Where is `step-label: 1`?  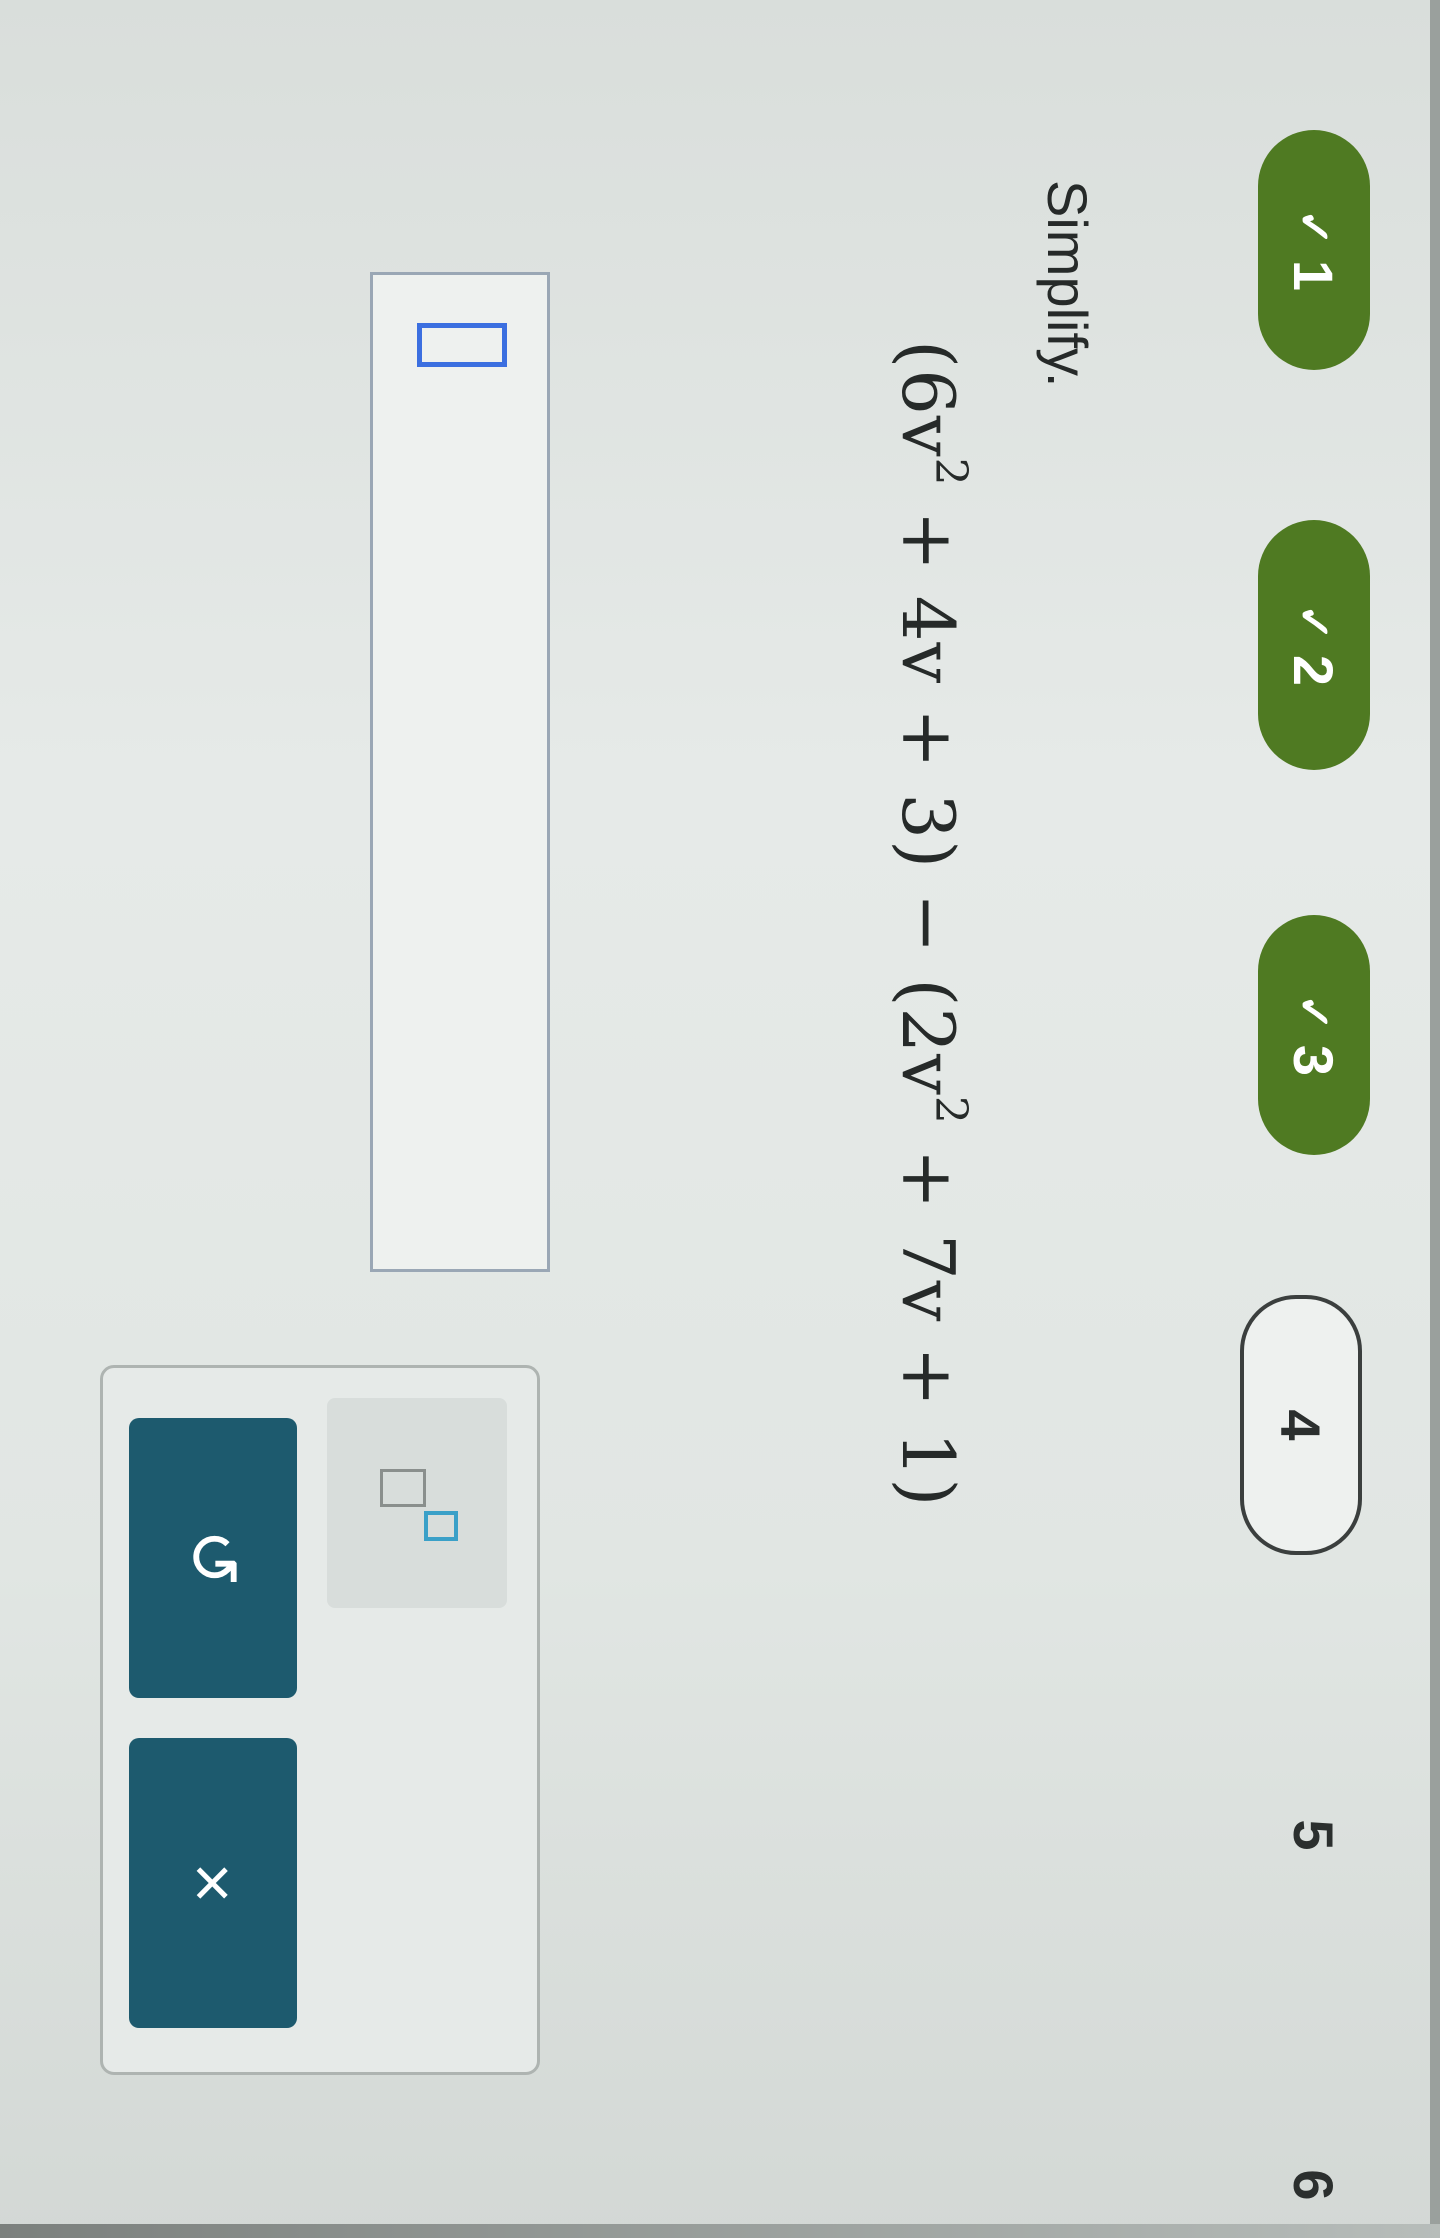
step-label: 1 is located at coordinates (1314, 275).